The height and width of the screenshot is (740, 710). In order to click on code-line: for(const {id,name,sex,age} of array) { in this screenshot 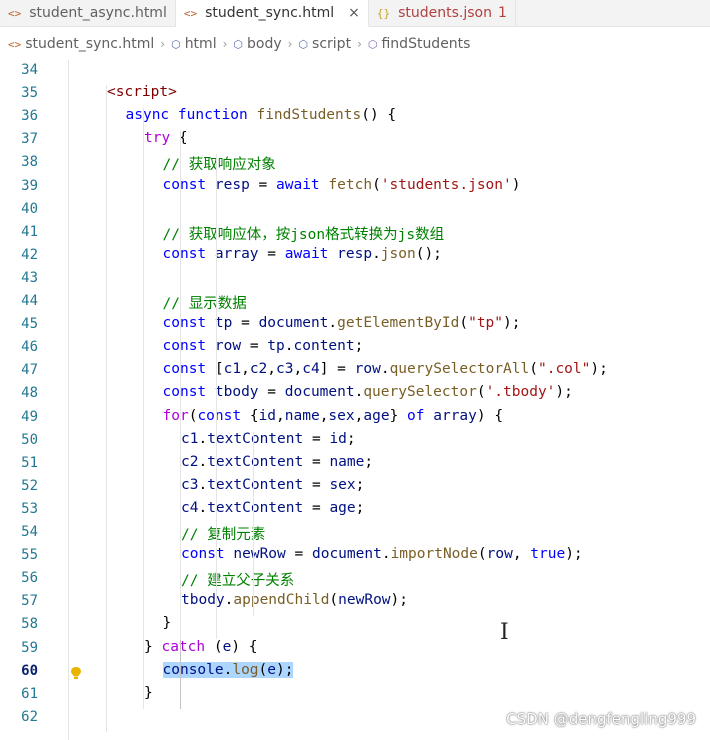, I will do `click(333, 416)`.